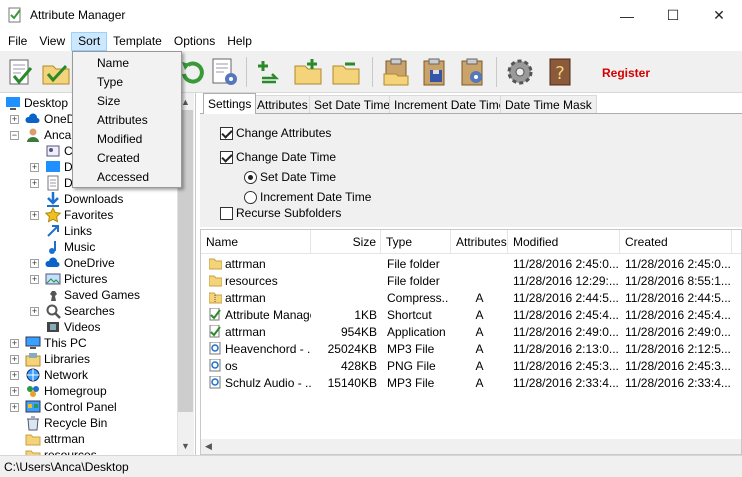 The width and height of the screenshot is (742, 477). What do you see at coordinates (76, 279) in the screenshot?
I see `tree-item-pictures: Pictures` at bounding box center [76, 279].